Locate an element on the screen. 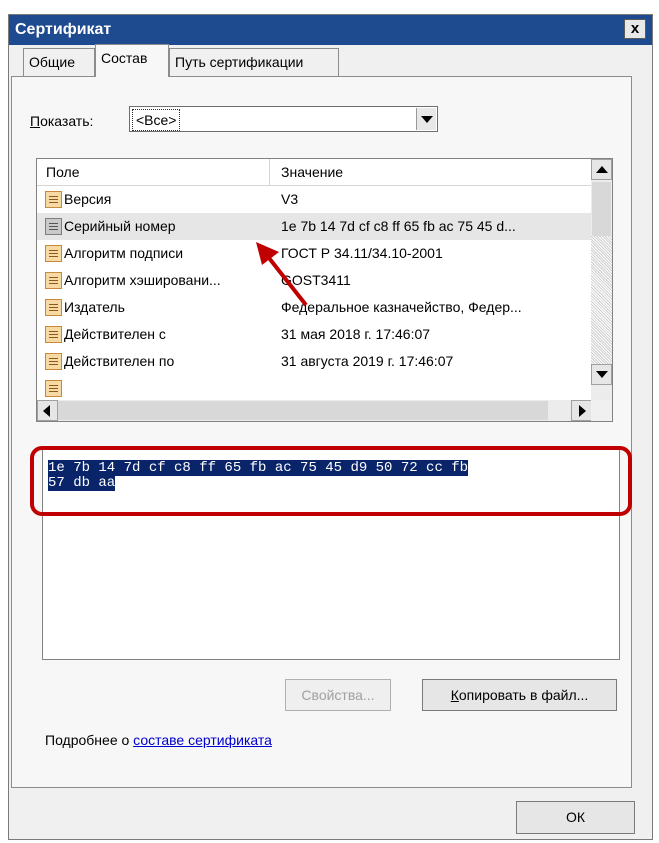  annotation-arrow-icon is located at coordinates (282, 274).